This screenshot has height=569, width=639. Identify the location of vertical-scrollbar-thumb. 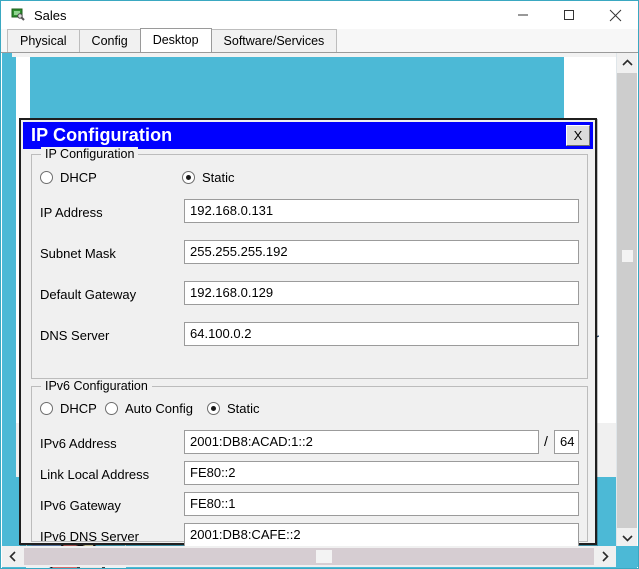
(627, 256).